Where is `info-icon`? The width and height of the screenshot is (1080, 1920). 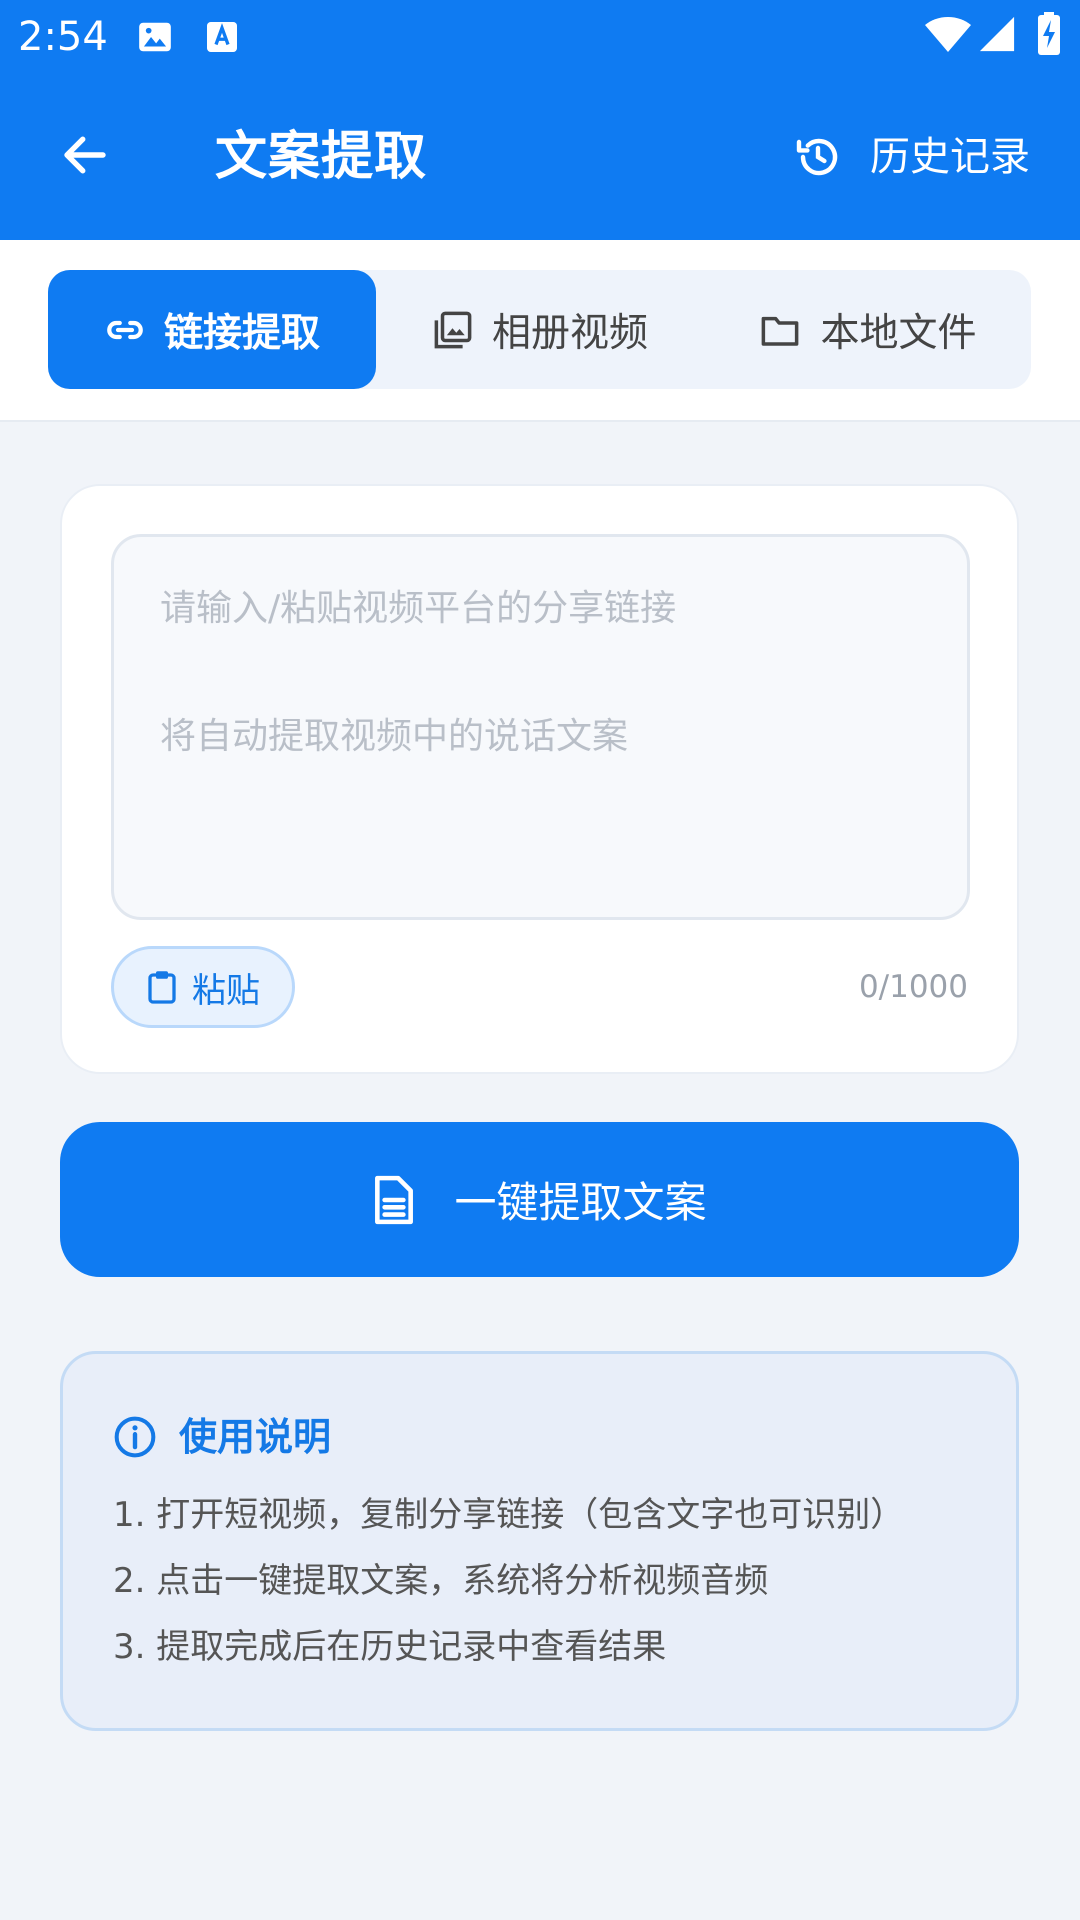
info-icon is located at coordinates (135, 1437).